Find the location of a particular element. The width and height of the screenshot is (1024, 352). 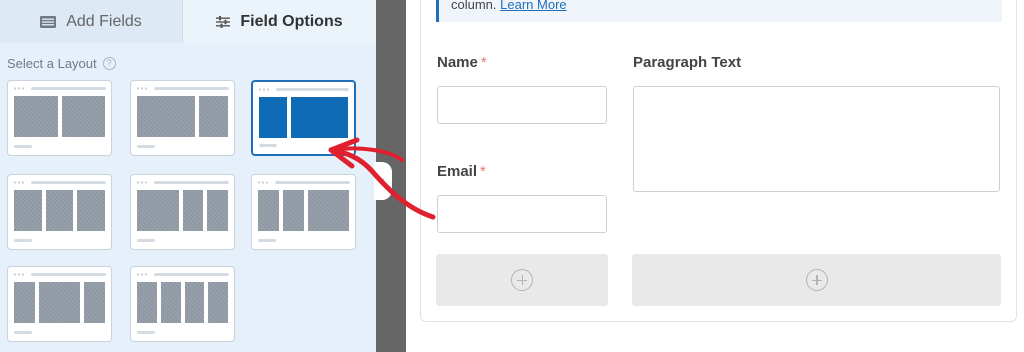

notice-banner: column. Learn More is located at coordinates (719, 11).